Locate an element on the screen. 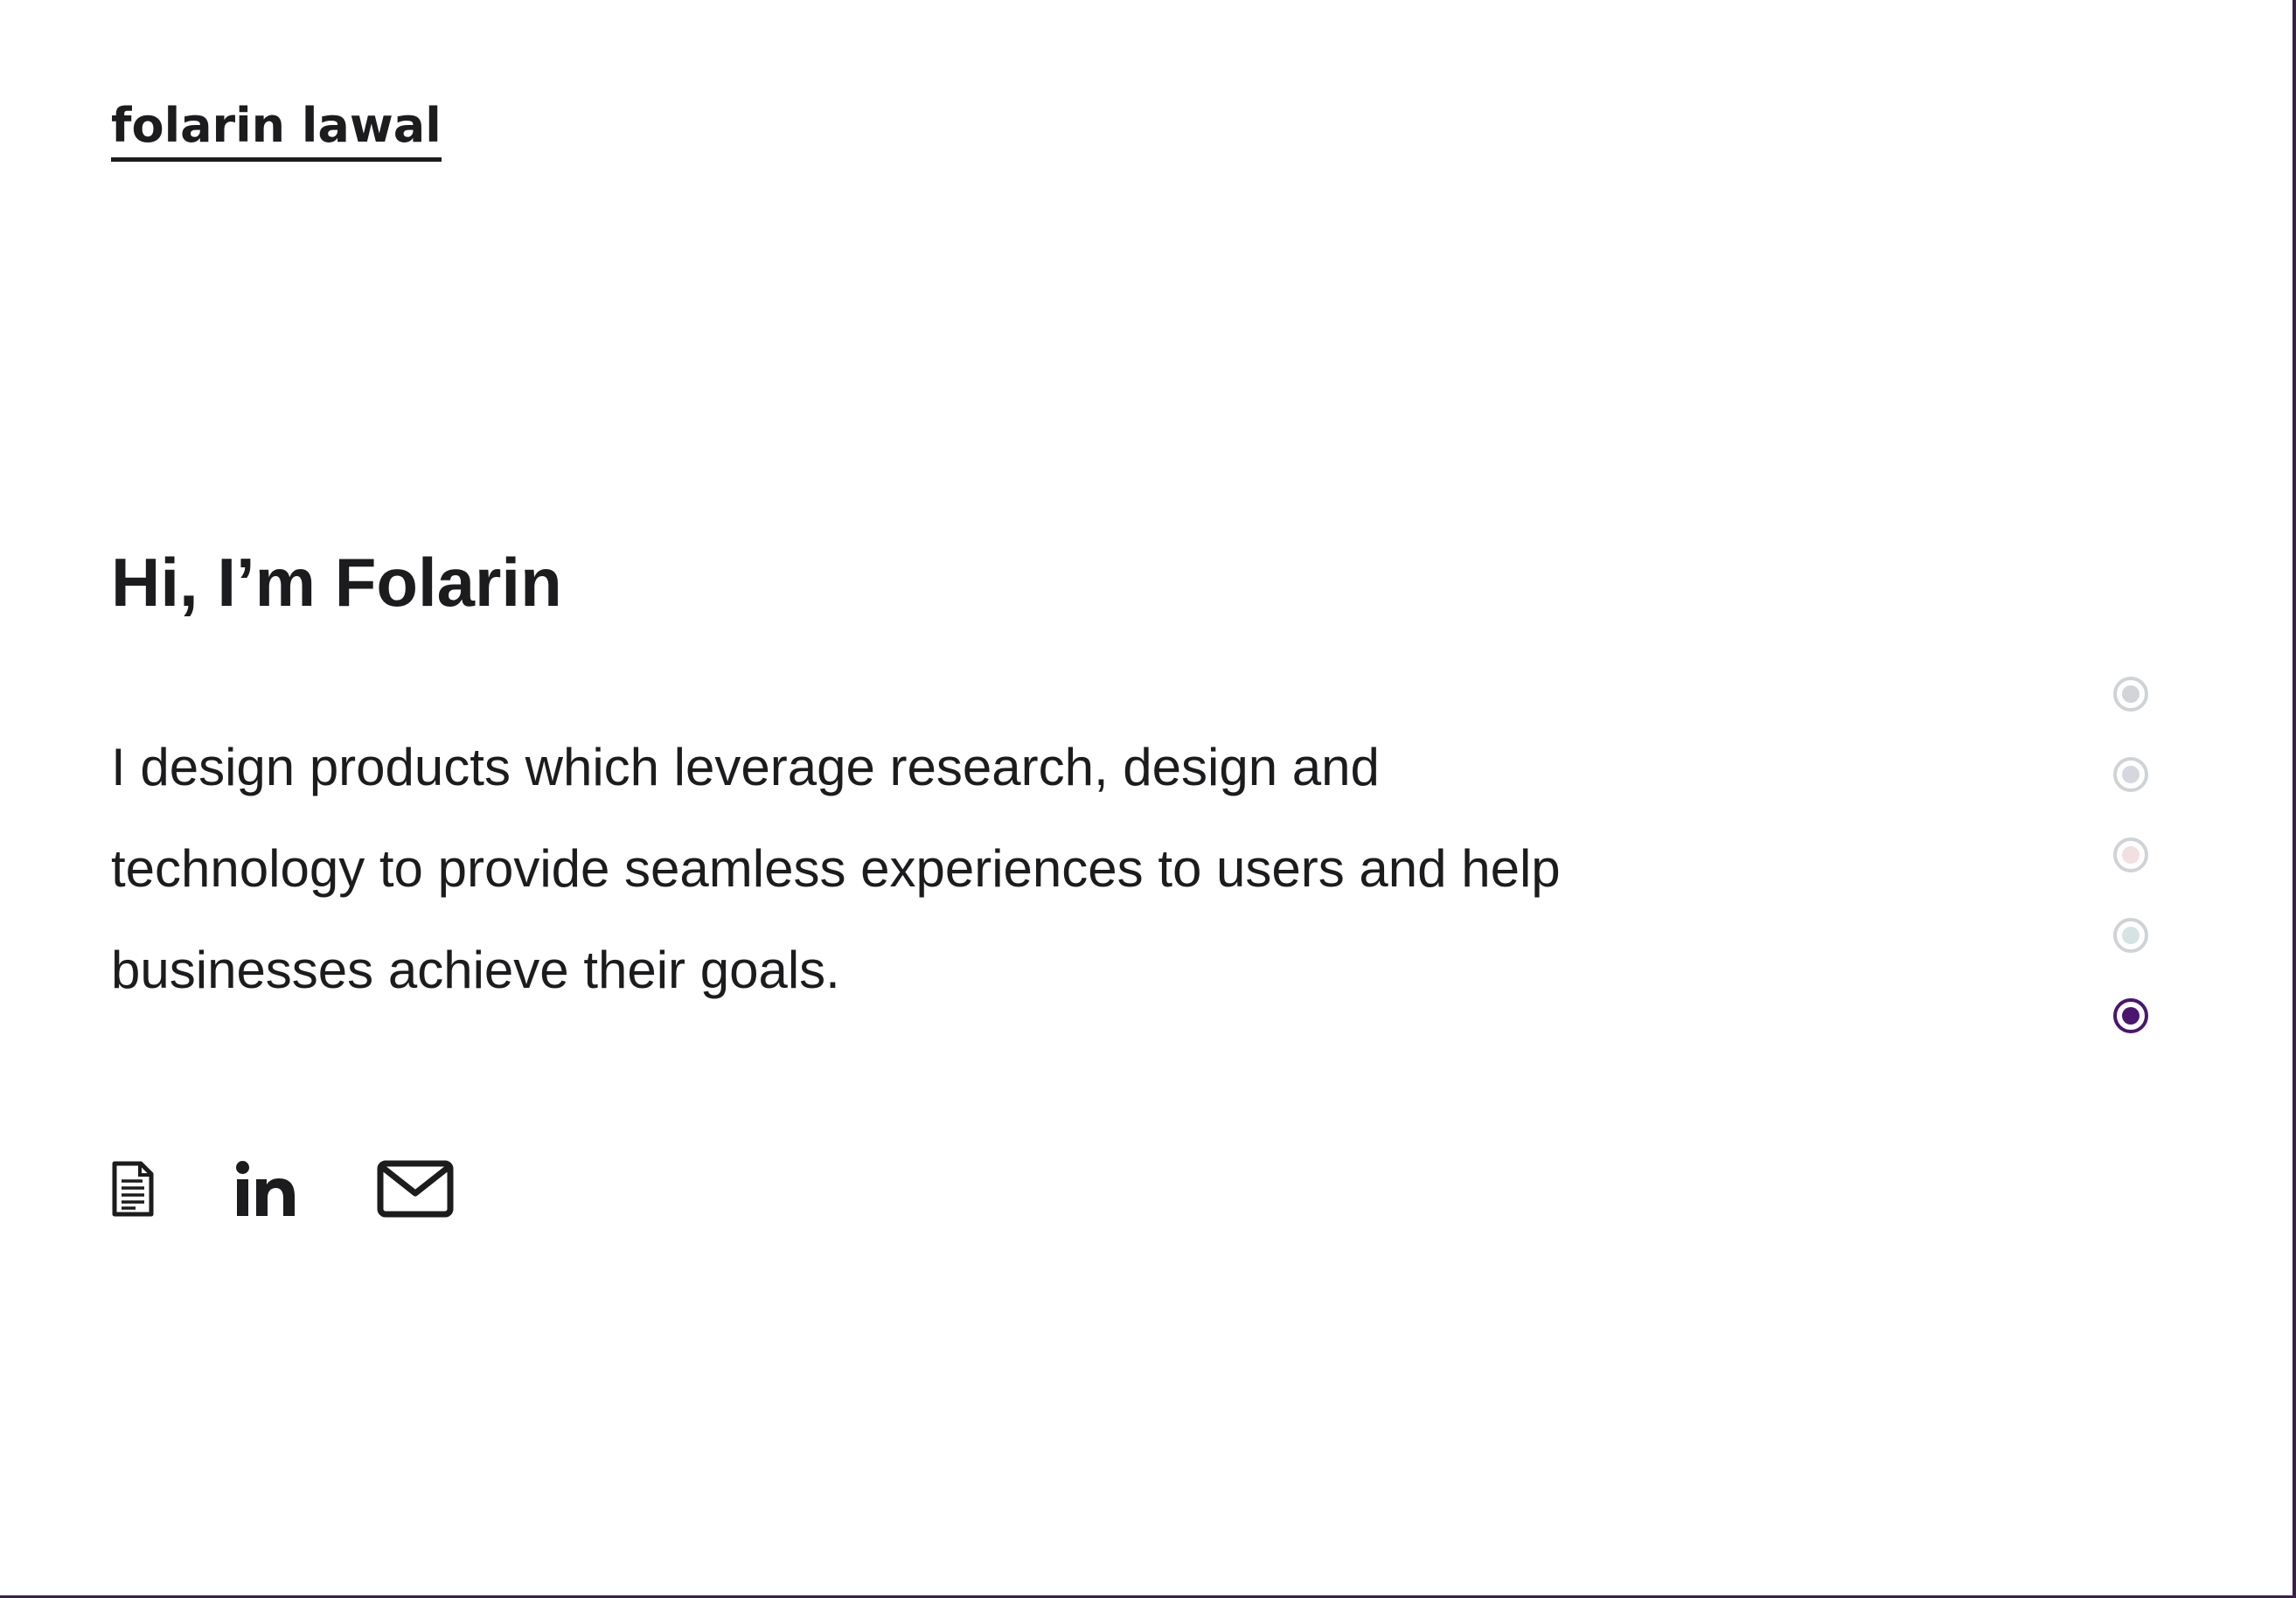  email-link is located at coordinates (415, 1189).